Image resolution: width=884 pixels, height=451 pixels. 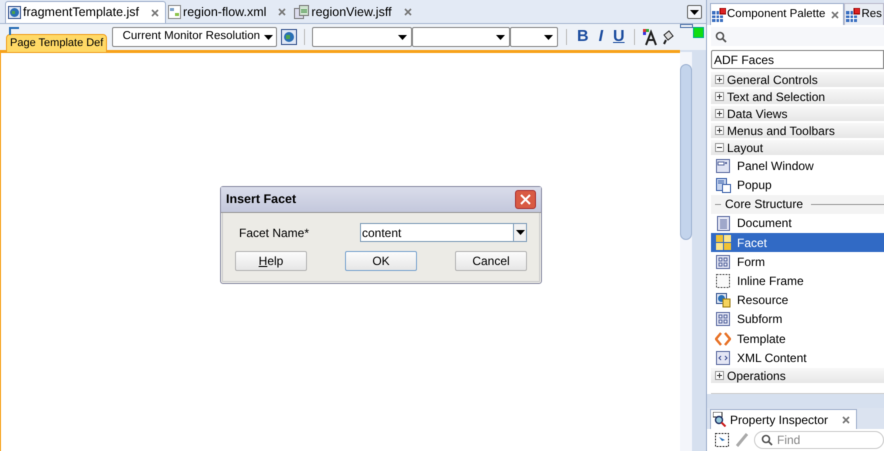 What do you see at coordinates (723, 281) in the screenshot?
I see `dashed-frame-icon` at bounding box center [723, 281].